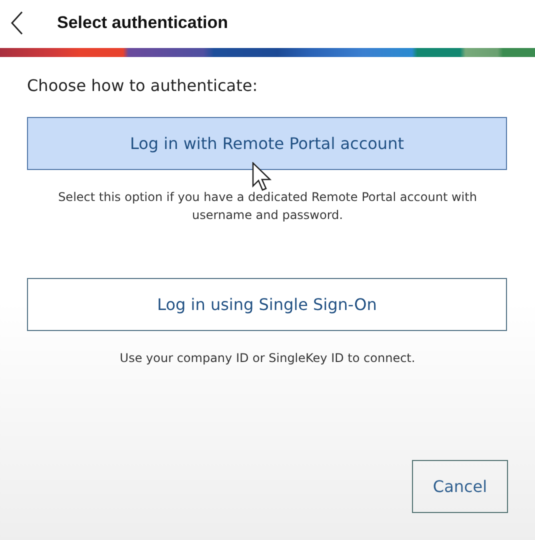  Describe the element at coordinates (460, 486) in the screenshot. I see `cancel-button: Cancel` at that location.